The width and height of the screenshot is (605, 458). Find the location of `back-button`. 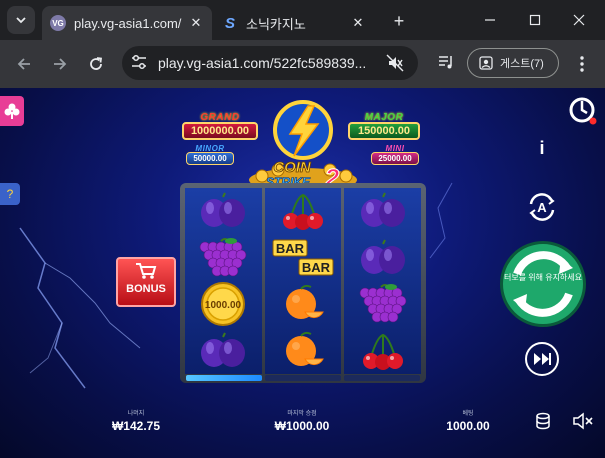

back-button is located at coordinates (24, 64).